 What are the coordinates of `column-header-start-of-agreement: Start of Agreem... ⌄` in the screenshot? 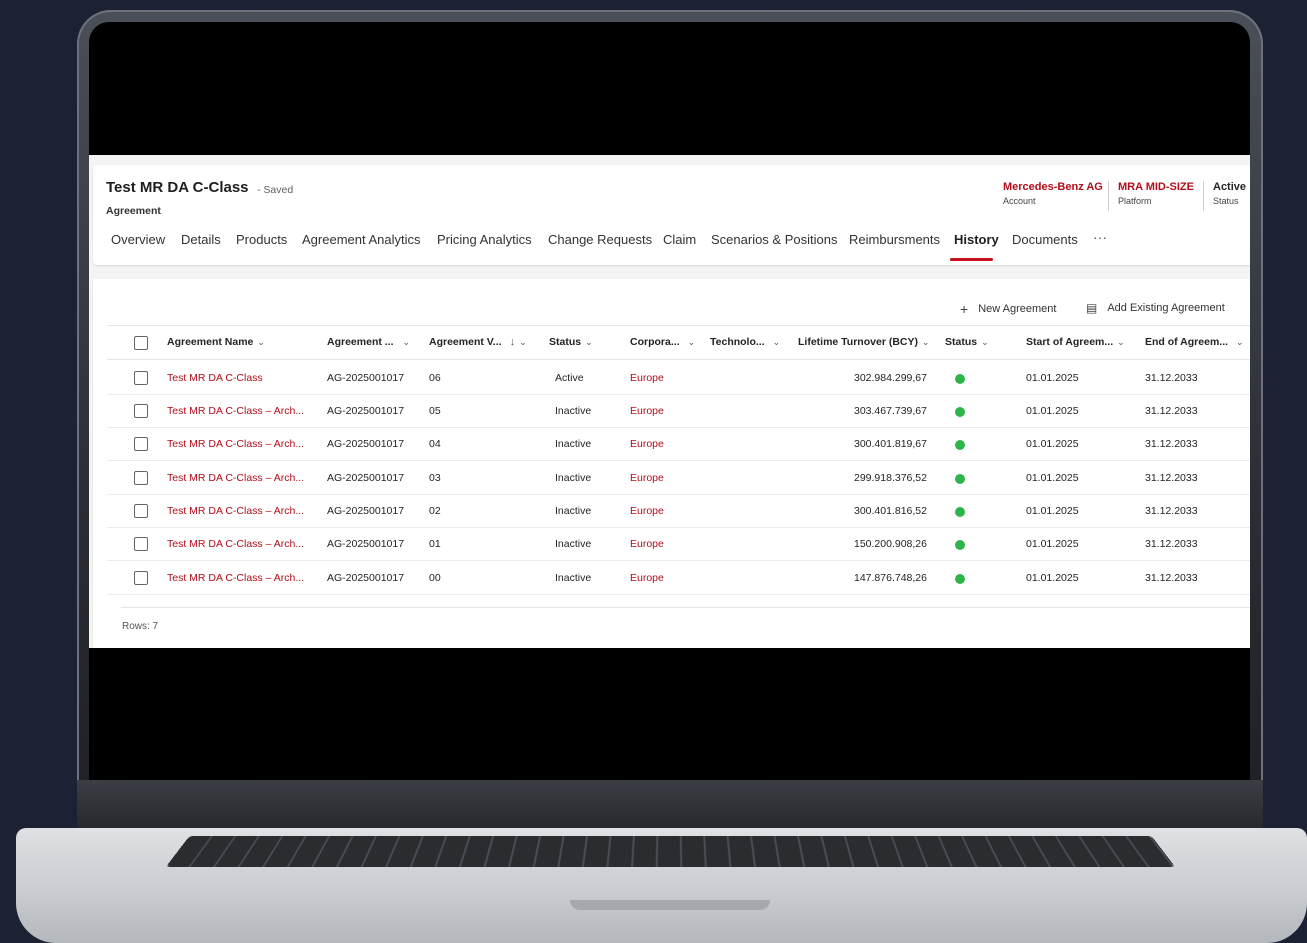 It's located at (1075, 342).